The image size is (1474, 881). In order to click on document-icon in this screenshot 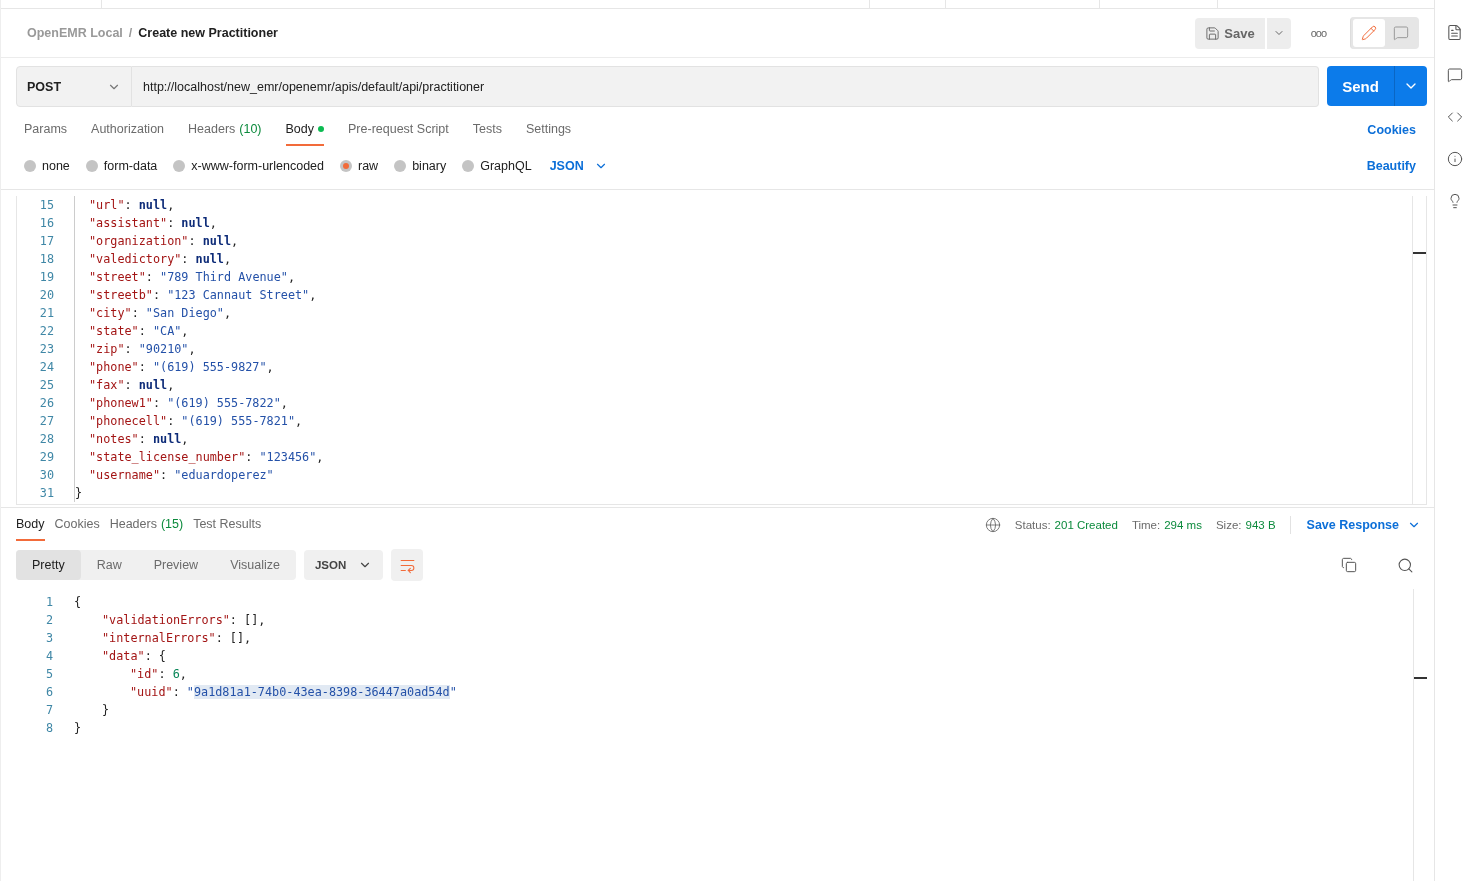, I will do `click(1454, 32)`.